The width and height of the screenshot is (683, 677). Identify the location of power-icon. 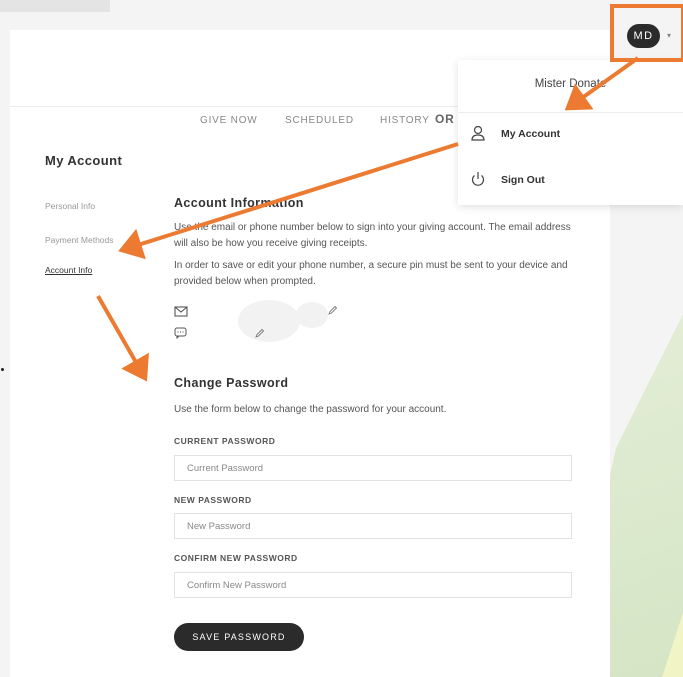
(478, 179).